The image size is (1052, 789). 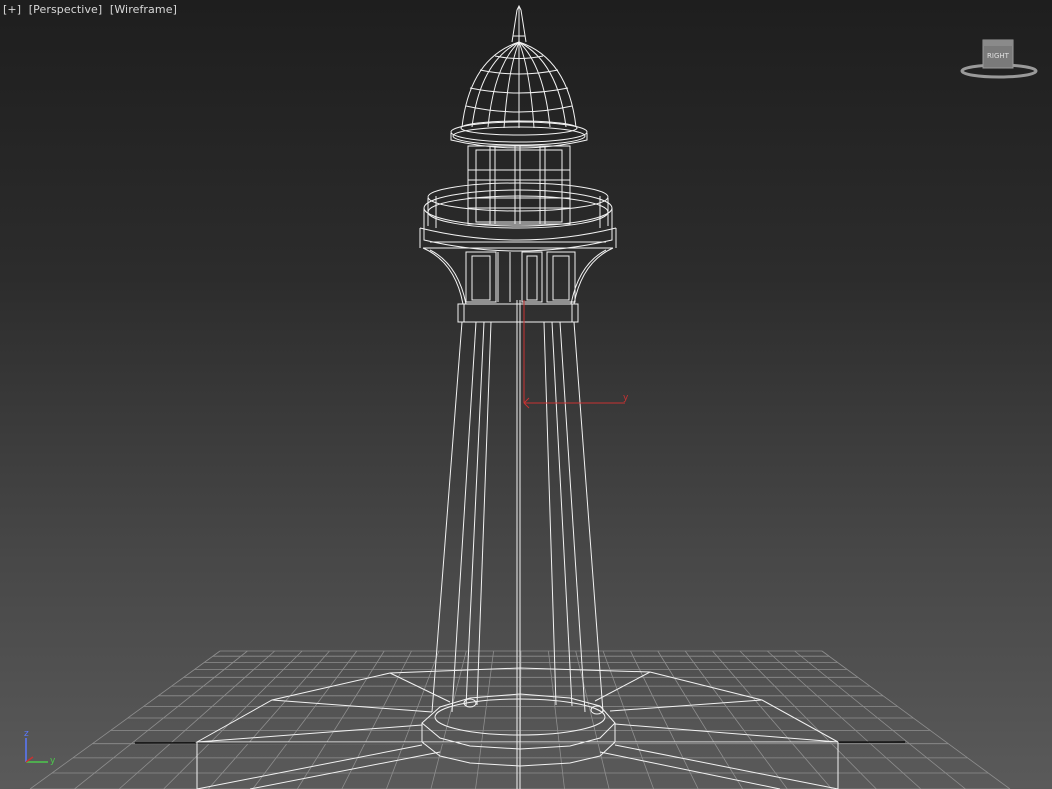 What do you see at coordinates (26, 734) in the screenshot?
I see `tripod-z-label: z` at bounding box center [26, 734].